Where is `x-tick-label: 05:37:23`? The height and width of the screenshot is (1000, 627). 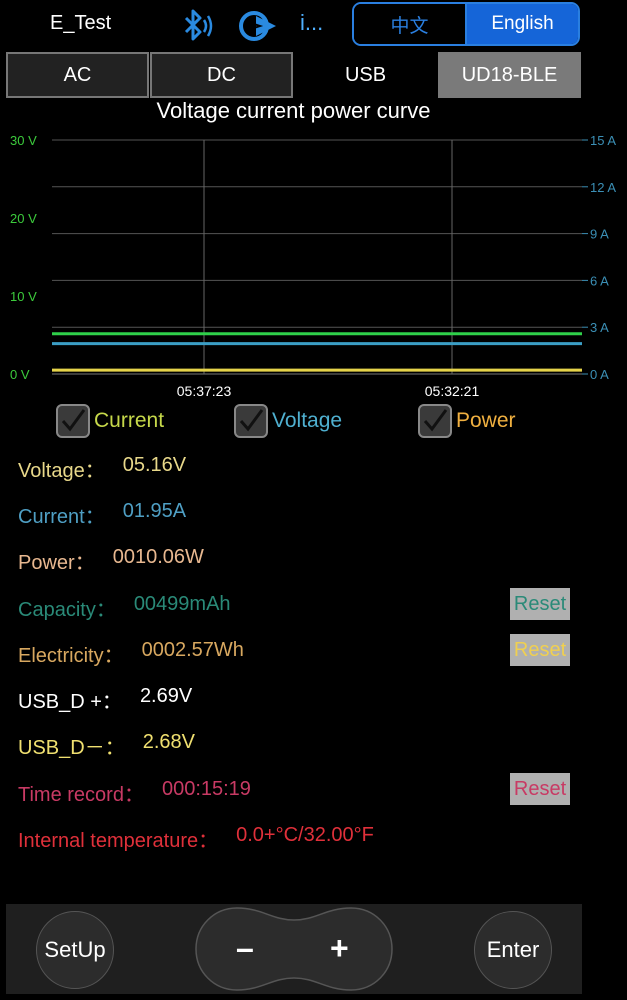 x-tick-label: 05:37:23 is located at coordinates (204, 391).